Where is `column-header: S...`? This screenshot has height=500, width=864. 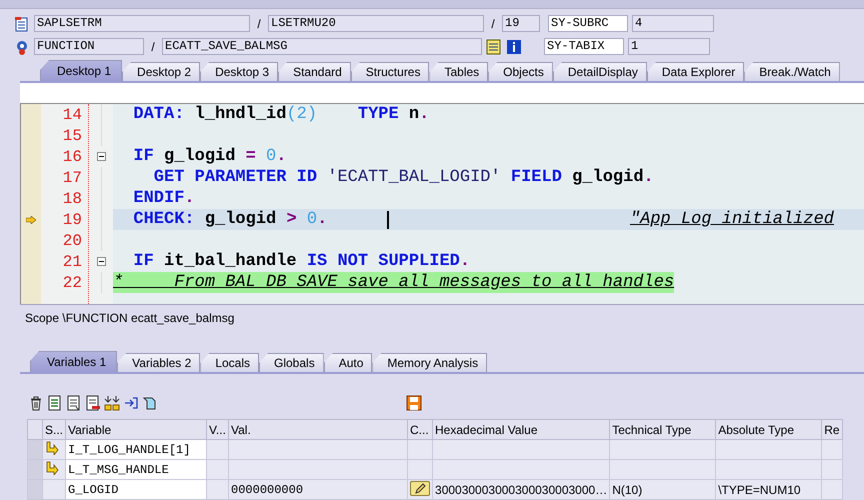 column-header: S... is located at coordinates (54, 430).